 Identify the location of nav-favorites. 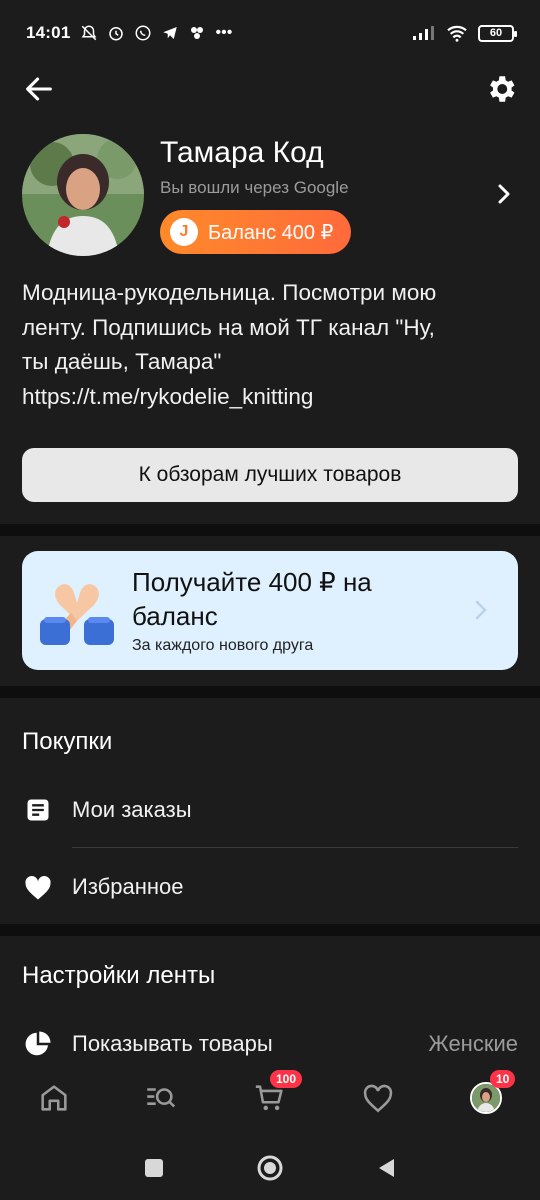
(378, 1098).